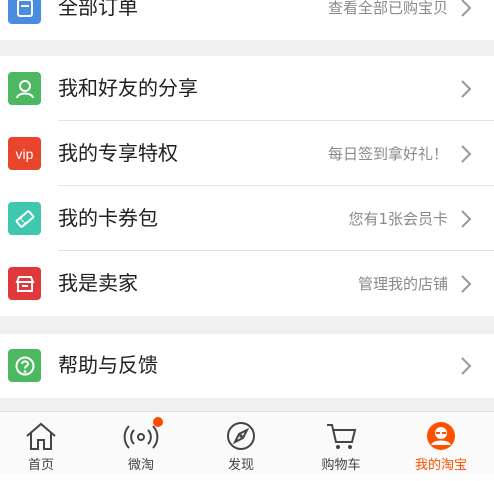 This screenshot has height=481, width=494. What do you see at coordinates (140, 465) in the screenshot?
I see `tab-label: 微淘` at bounding box center [140, 465].